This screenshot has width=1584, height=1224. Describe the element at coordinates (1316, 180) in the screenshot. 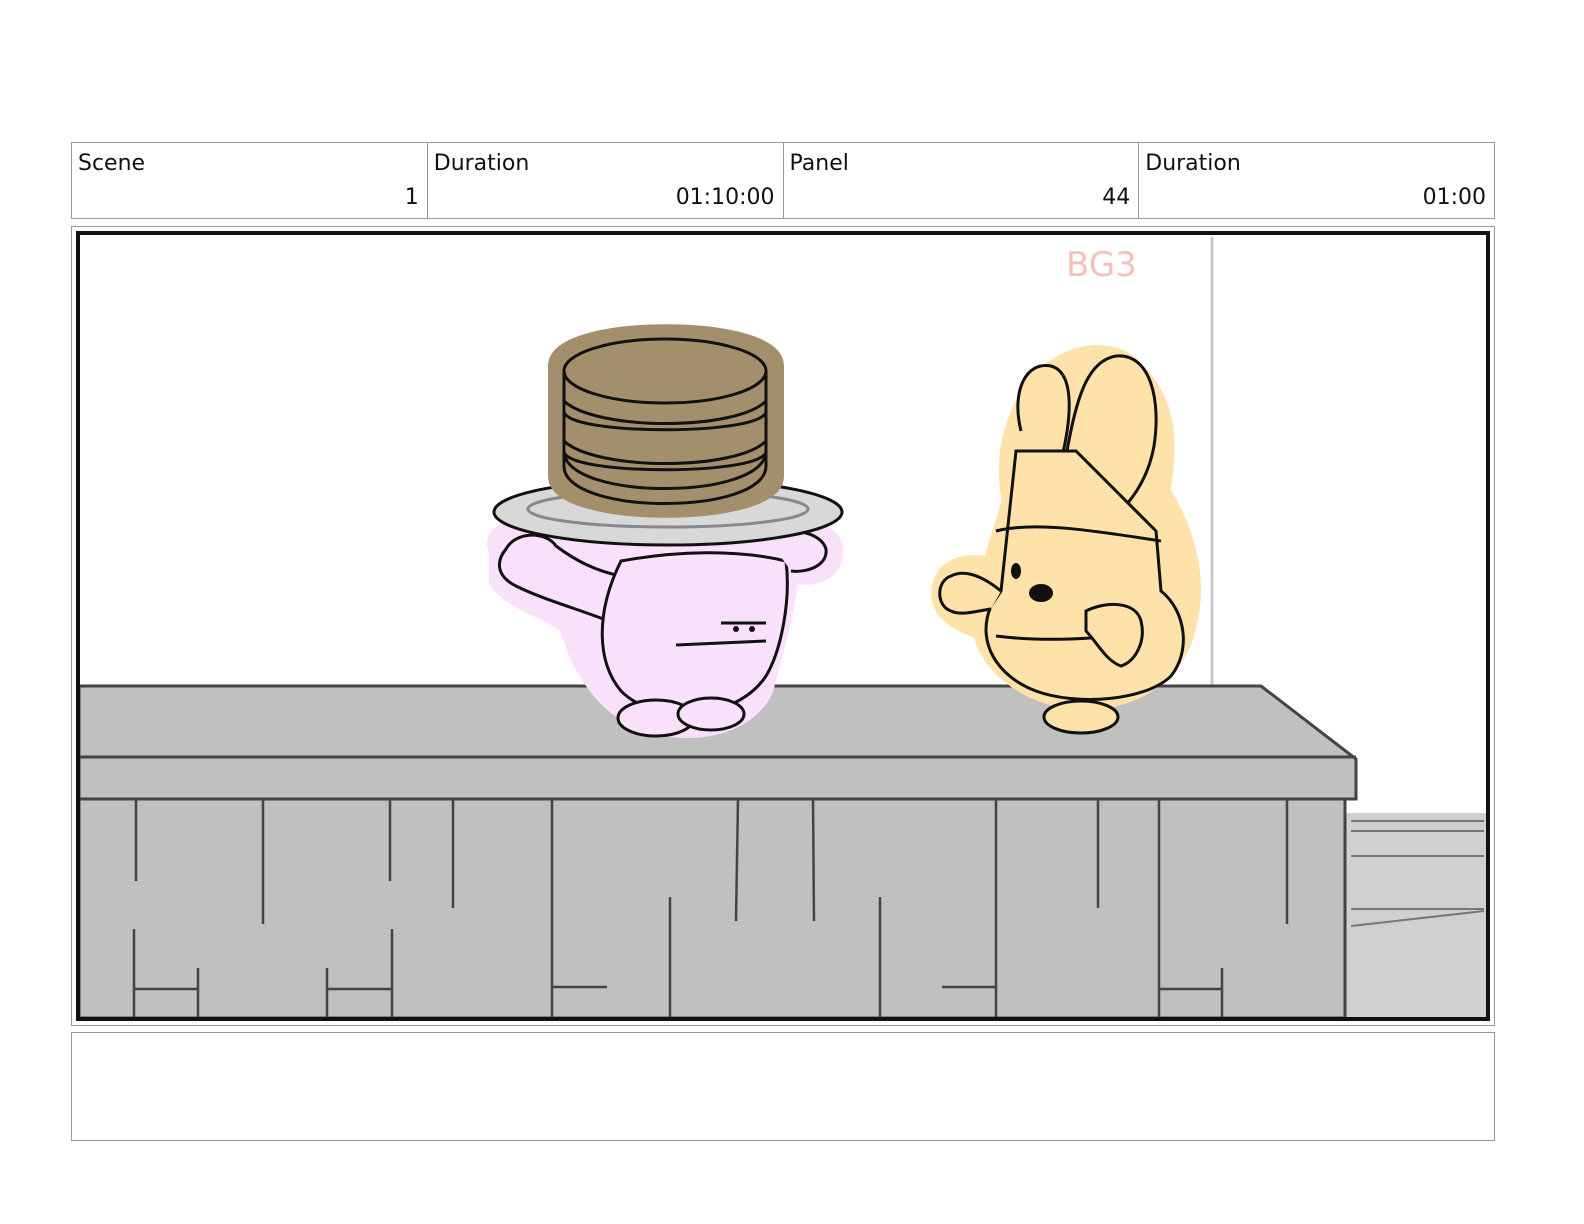

I see `panel-duration-cell: Duration 01:00` at that location.